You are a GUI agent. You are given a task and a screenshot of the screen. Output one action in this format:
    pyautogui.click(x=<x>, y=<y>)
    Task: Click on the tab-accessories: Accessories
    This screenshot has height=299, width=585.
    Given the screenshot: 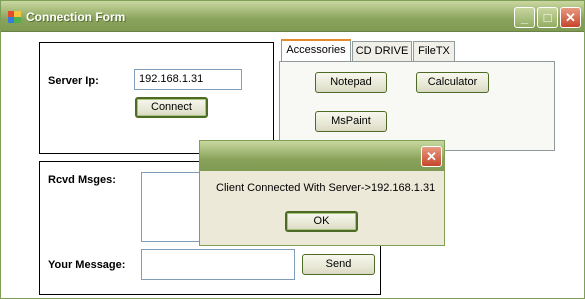 What is the action you would take?
    pyautogui.click(x=316, y=50)
    